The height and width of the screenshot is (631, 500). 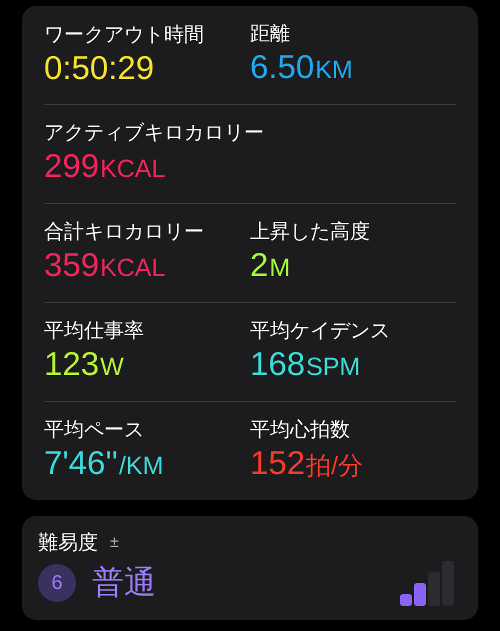 I want to click on metric-label: 平均仕事率, so click(x=94, y=331).